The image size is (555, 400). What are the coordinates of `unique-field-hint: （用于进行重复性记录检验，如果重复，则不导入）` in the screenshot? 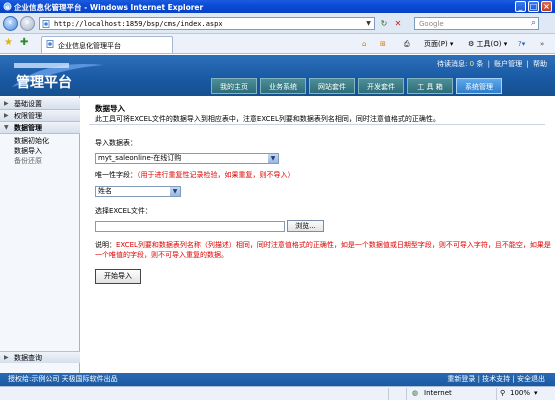 It's located at (216, 175).